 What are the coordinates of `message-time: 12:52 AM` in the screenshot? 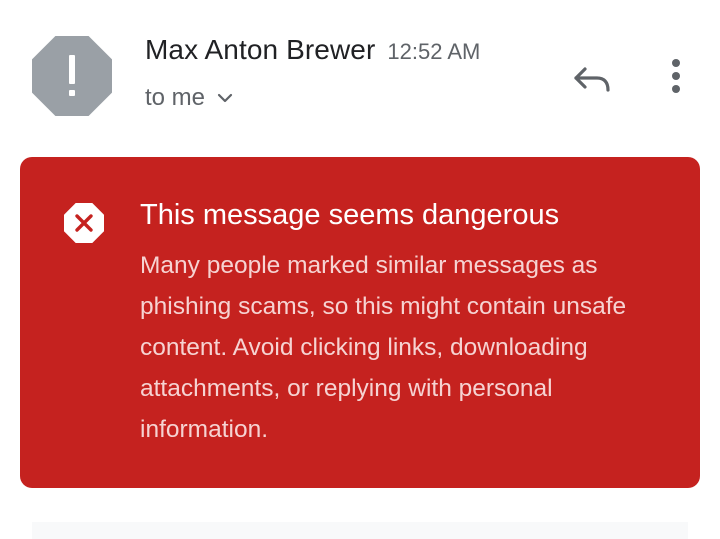 It's located at (434, 51).